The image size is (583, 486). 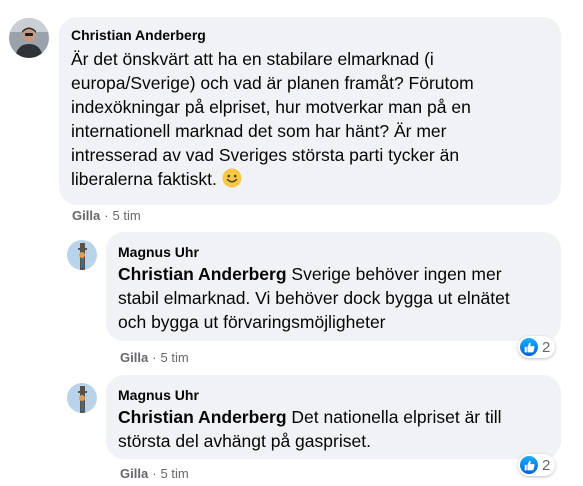 I want to click on avatar-christian, so click(x=29, y=38).